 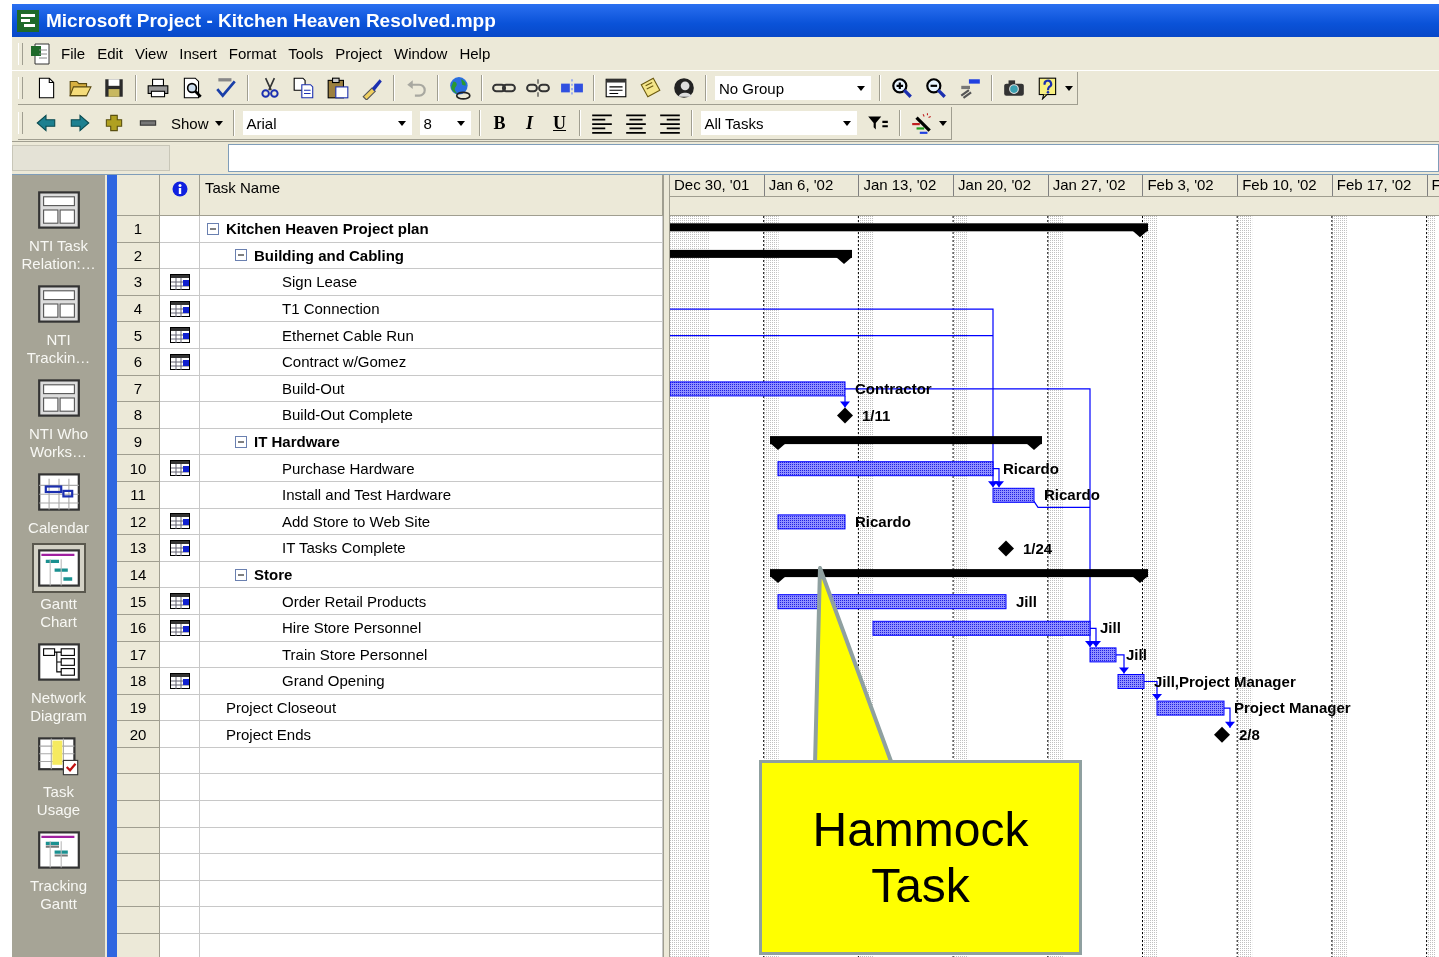 What do you see at coordinates (900, 184) in the screenshot?
I see `timescale-label: Jan 13, '02` at bounding box center [900, 184].